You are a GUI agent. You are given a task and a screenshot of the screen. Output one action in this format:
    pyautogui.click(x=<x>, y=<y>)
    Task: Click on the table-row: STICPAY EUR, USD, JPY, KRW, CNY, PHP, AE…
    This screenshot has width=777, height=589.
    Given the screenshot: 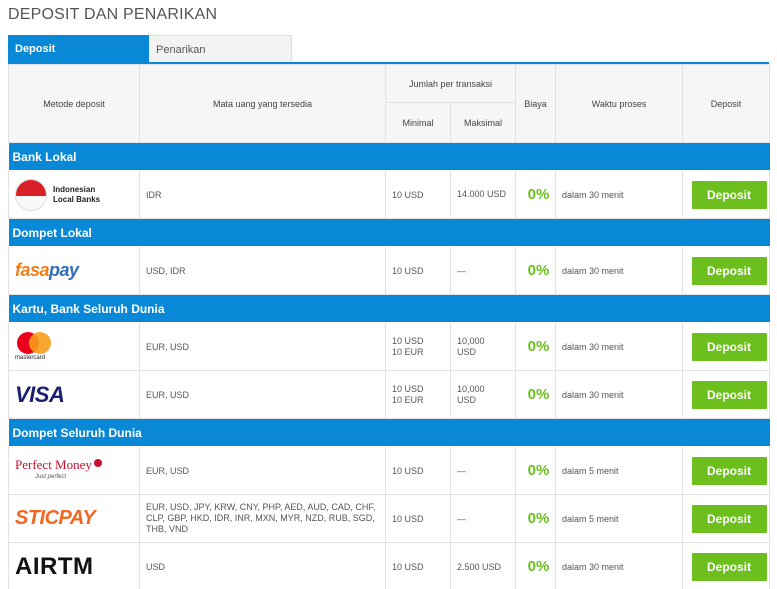 What is the action you would take?
    pyautogui.click(x=389, y=518)
    